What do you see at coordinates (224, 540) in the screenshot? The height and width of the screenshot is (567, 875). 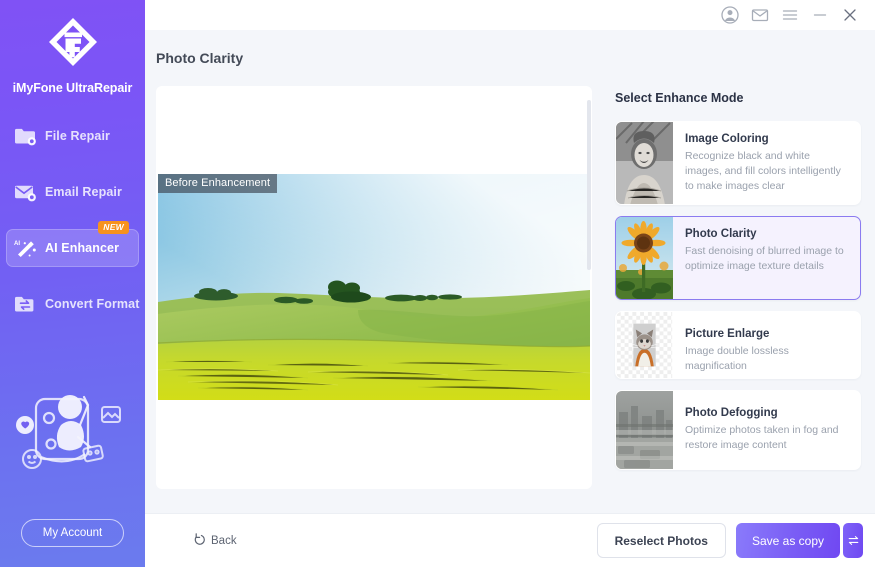 I see `back-label: Back` at bounding box center [224, 540].